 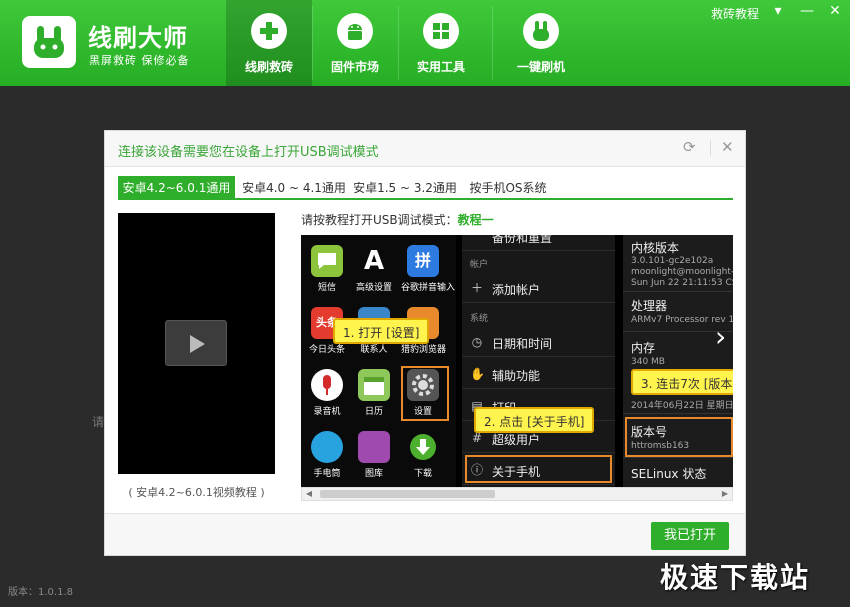 I want to click on instruction-text: 请按教程打开USB调试模式：教程一, so click(x=397, y=219).